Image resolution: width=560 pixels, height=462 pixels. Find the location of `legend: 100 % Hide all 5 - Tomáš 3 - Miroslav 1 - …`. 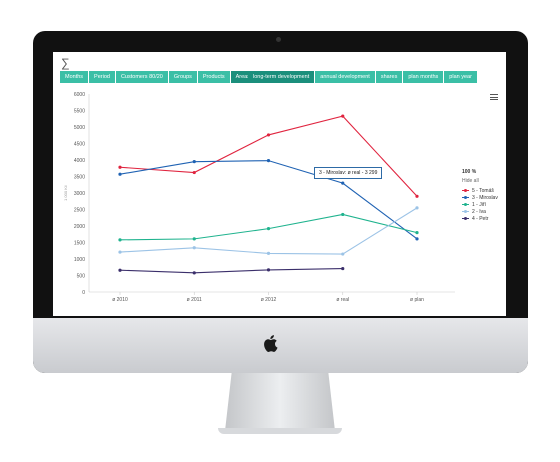

legend: 100 % Hide all 5 - Tomáš 3 - Miroslav 1 - … is located at coordinates (480, 195).